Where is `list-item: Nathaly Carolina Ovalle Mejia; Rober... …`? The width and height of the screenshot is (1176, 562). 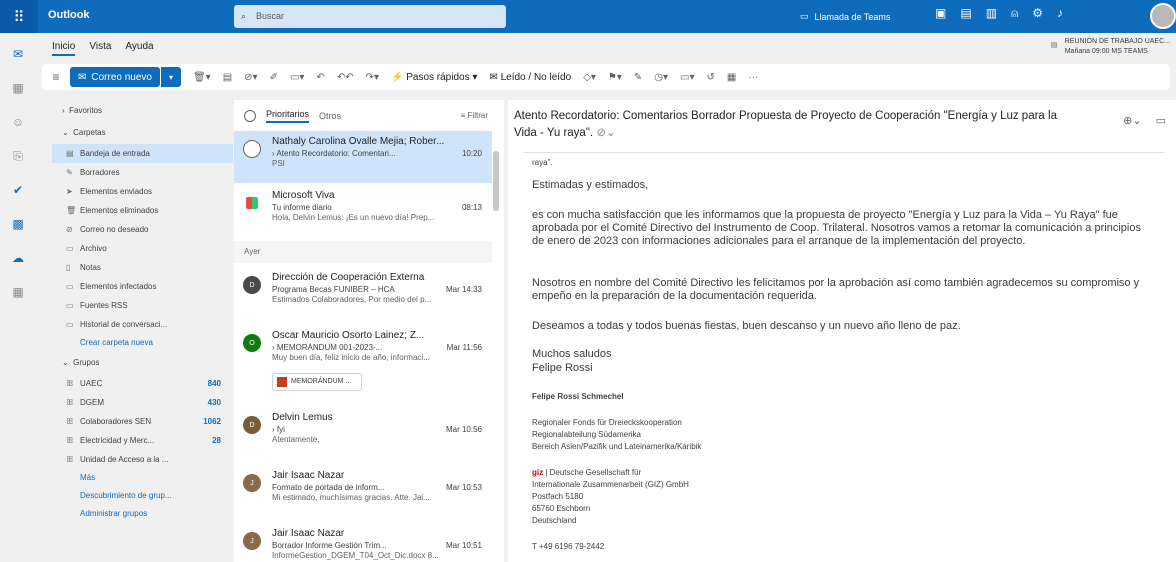 list-item: Nathaly Carolina Ovalle Mejia; Rober... … is located at coordinates (363, 157).